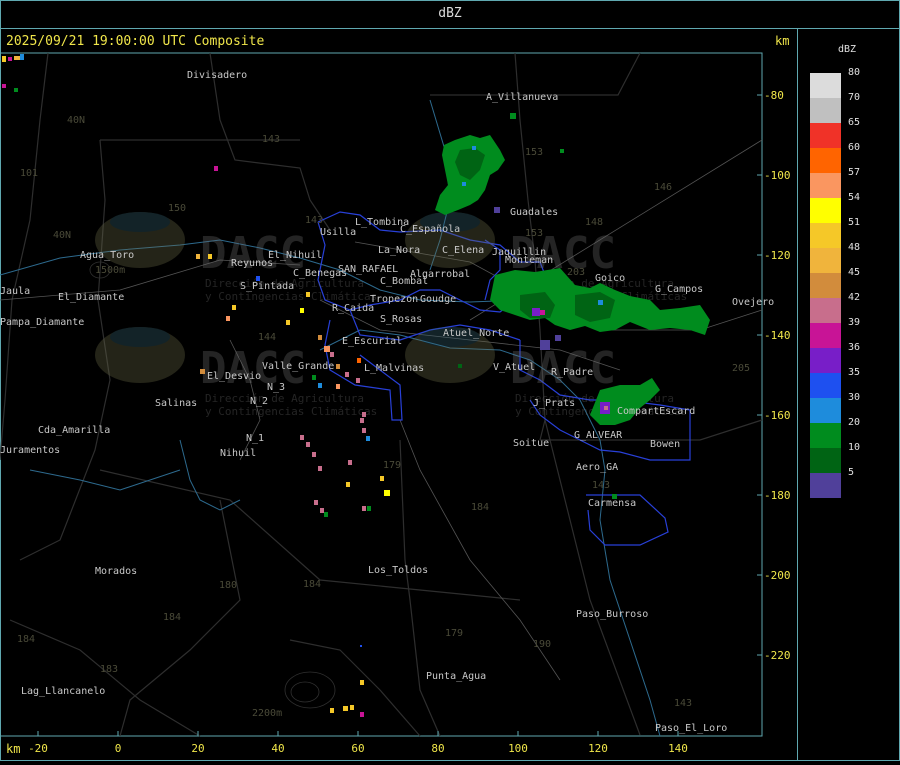 Image resolution: width=900 pixels, height=765 pixels. I want to click on place-label: S_Rosas, so click(401, 319).